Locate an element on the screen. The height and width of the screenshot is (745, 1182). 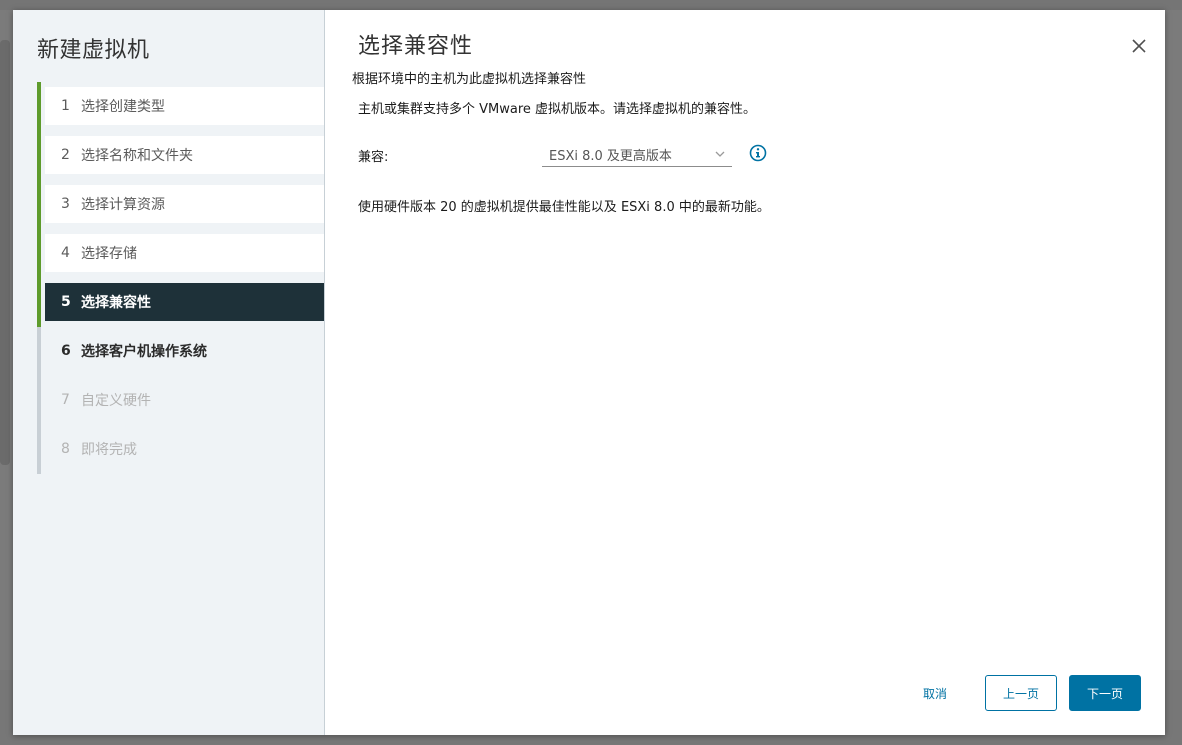
info-icon is located at coordinates (758, 153).